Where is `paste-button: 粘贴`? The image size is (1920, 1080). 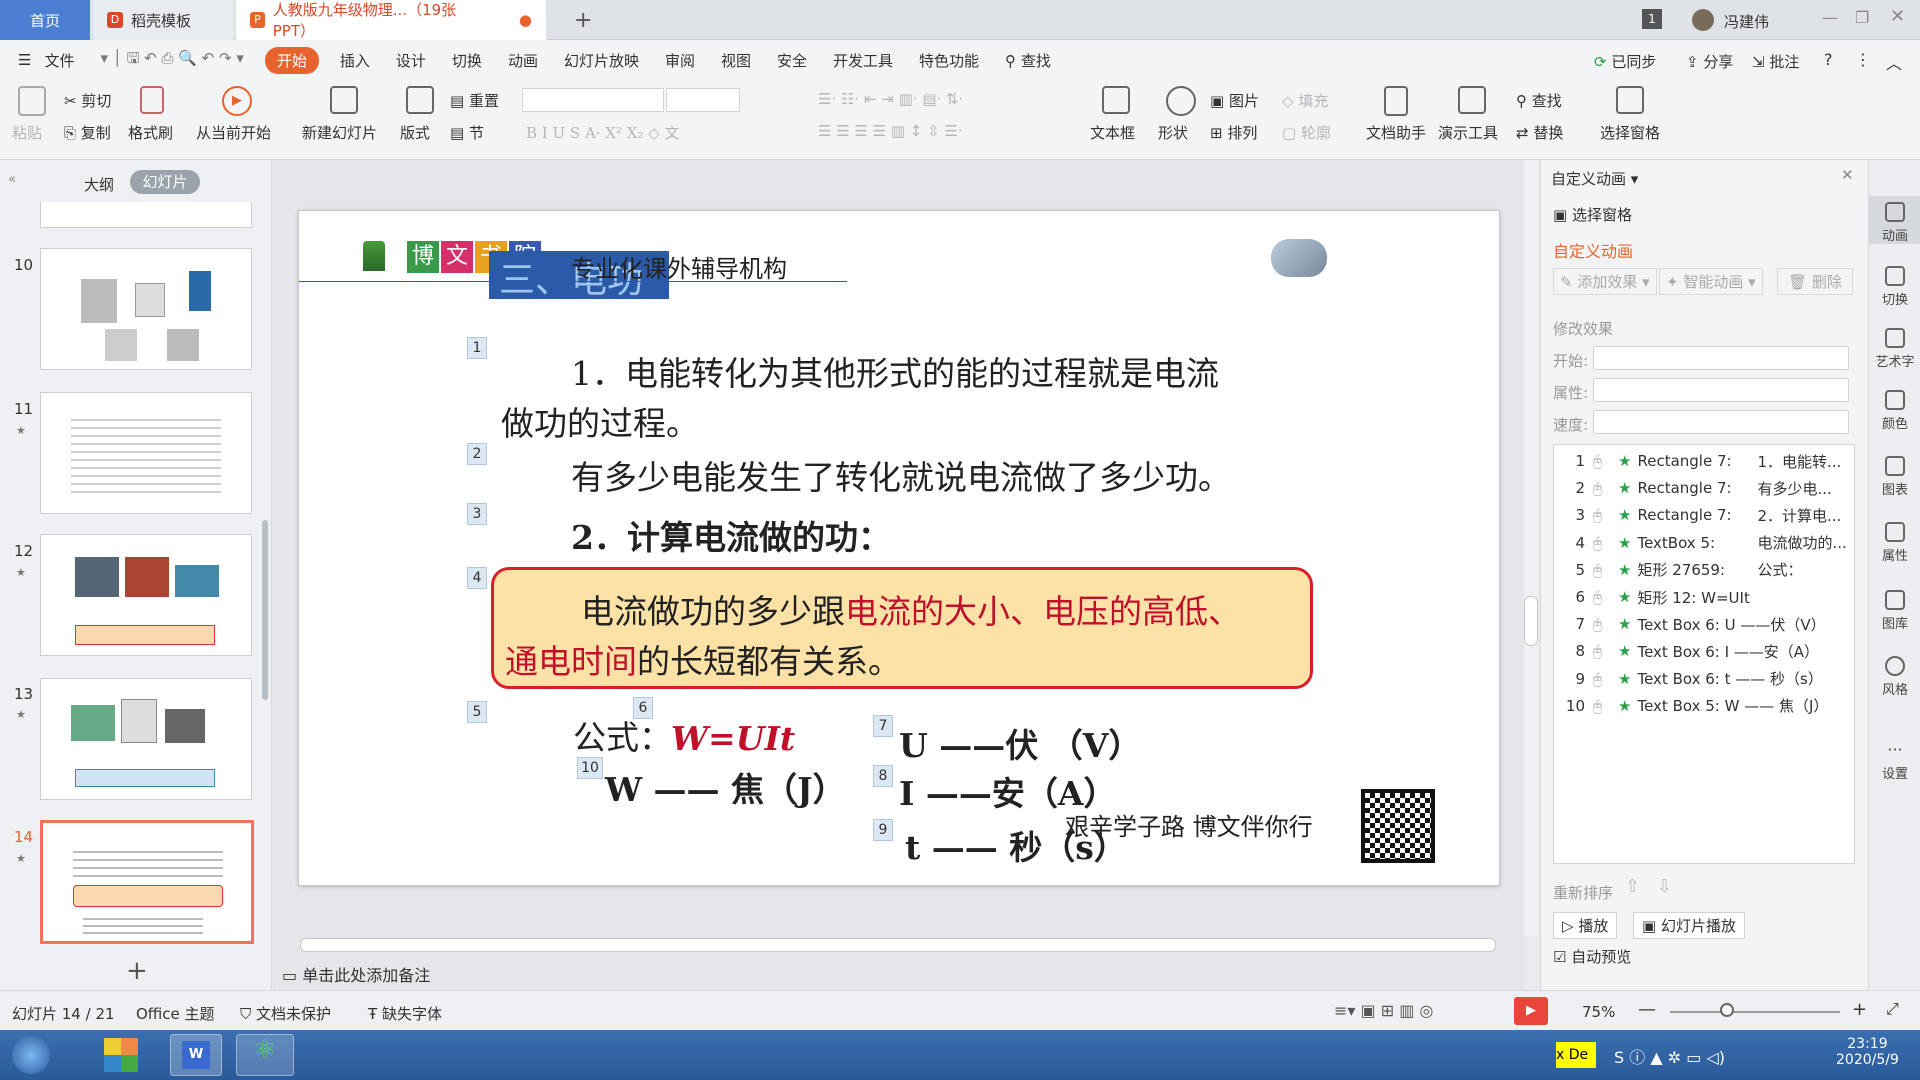
paste-button: 粘贴 is located at coordinates (27, 132).